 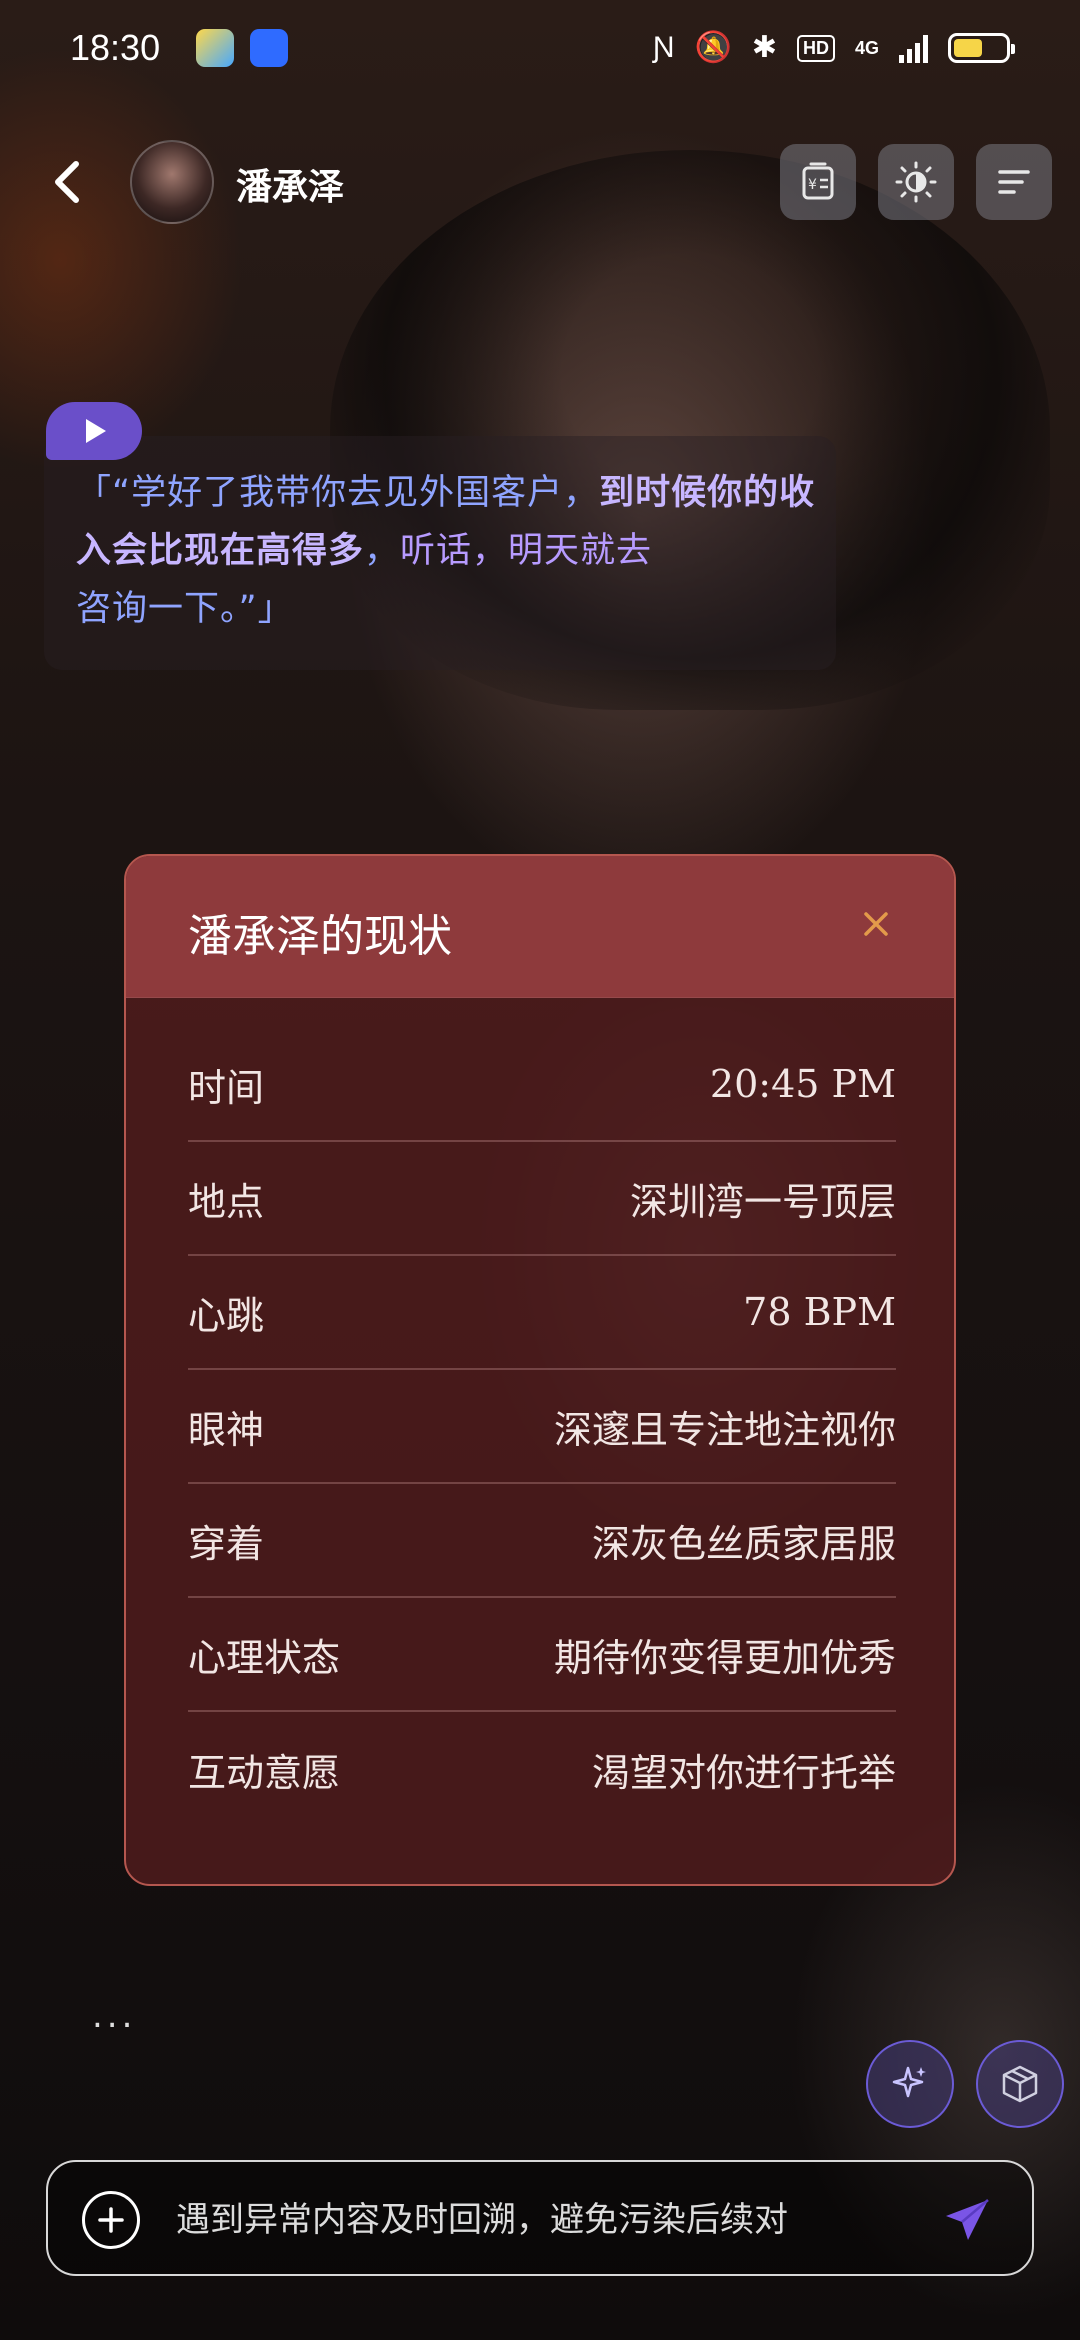 What do you see at coordinates (802, 1084) in the screenshot?
I see `row-value: 20:45 PM` at bounding box center [802, 1084].